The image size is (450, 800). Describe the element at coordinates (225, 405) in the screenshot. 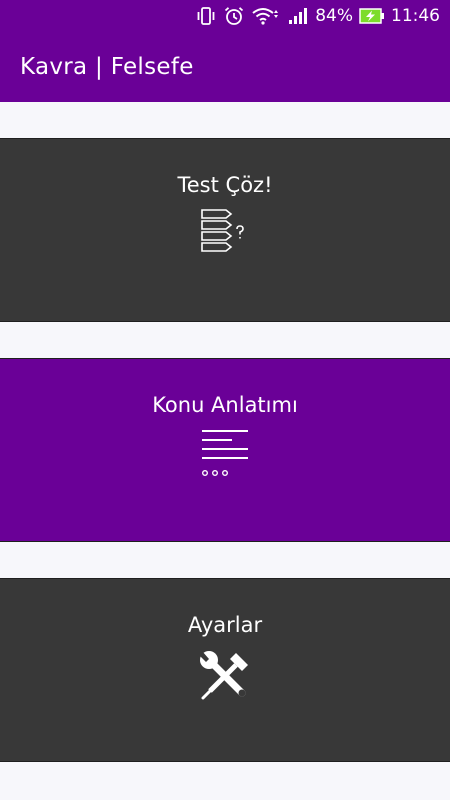

I see `topics-menu-label: Konu Anlatımı` at that location.